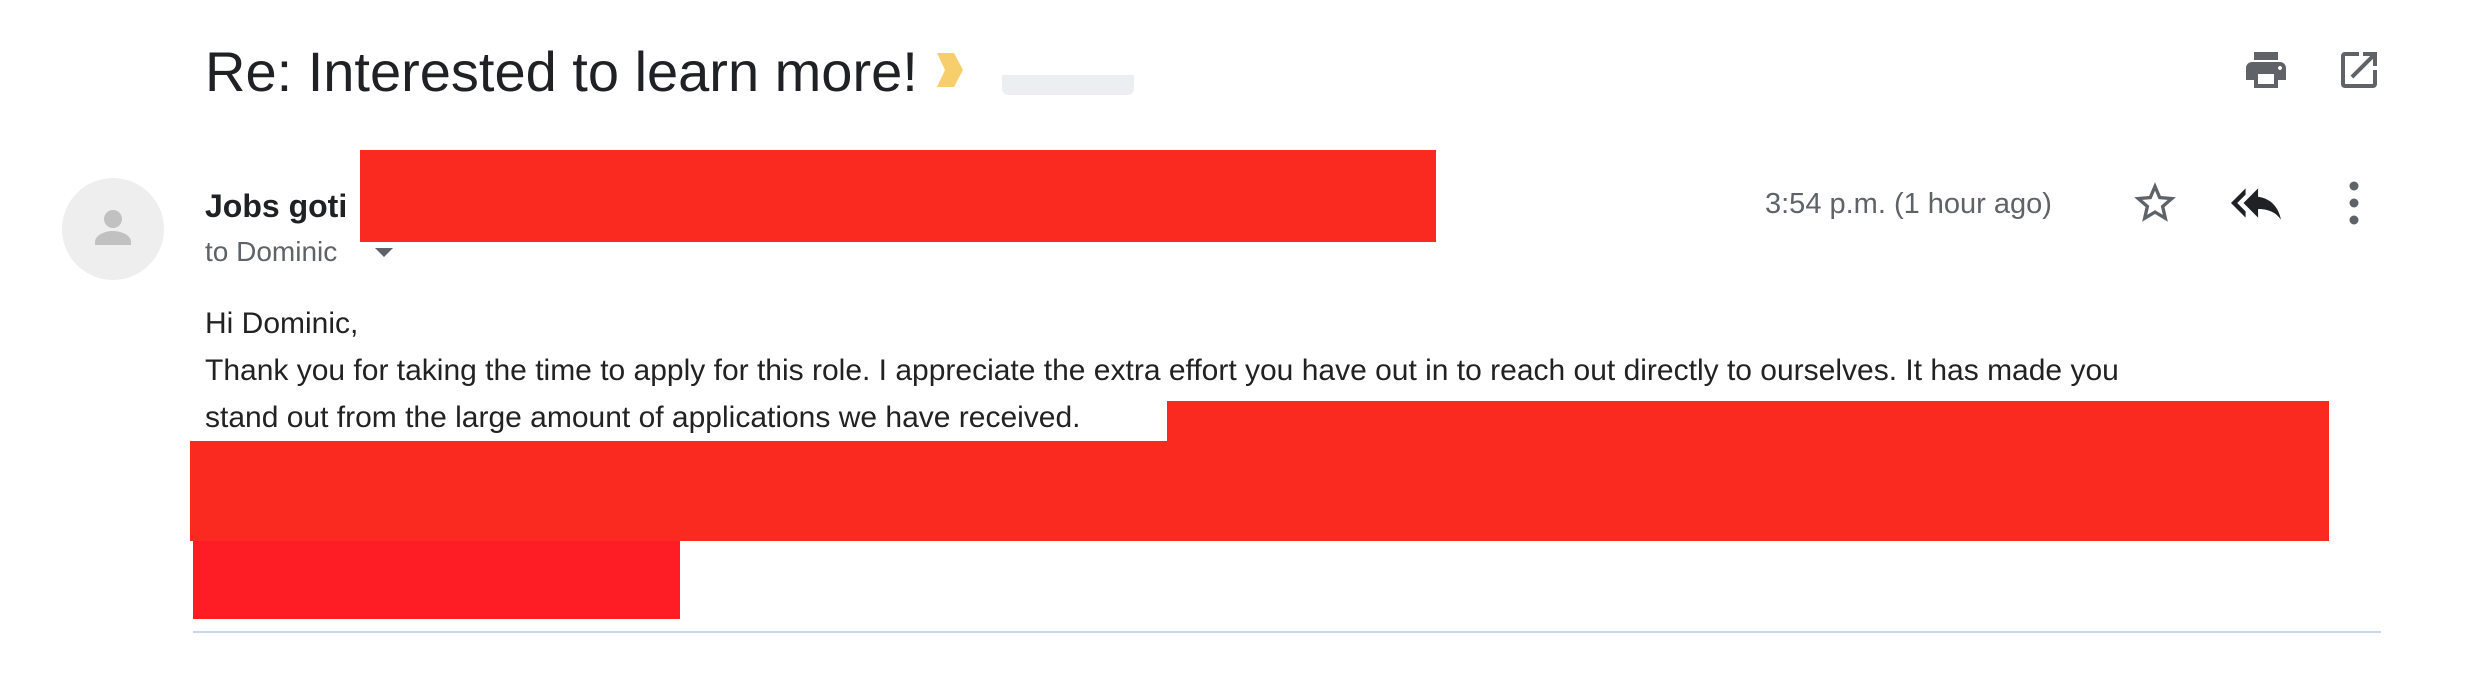 This screenshot has width=2486, height=684. I want to click on message-timestamp: 3:54 p.m. (1 hour ago), so click(1908, 204).